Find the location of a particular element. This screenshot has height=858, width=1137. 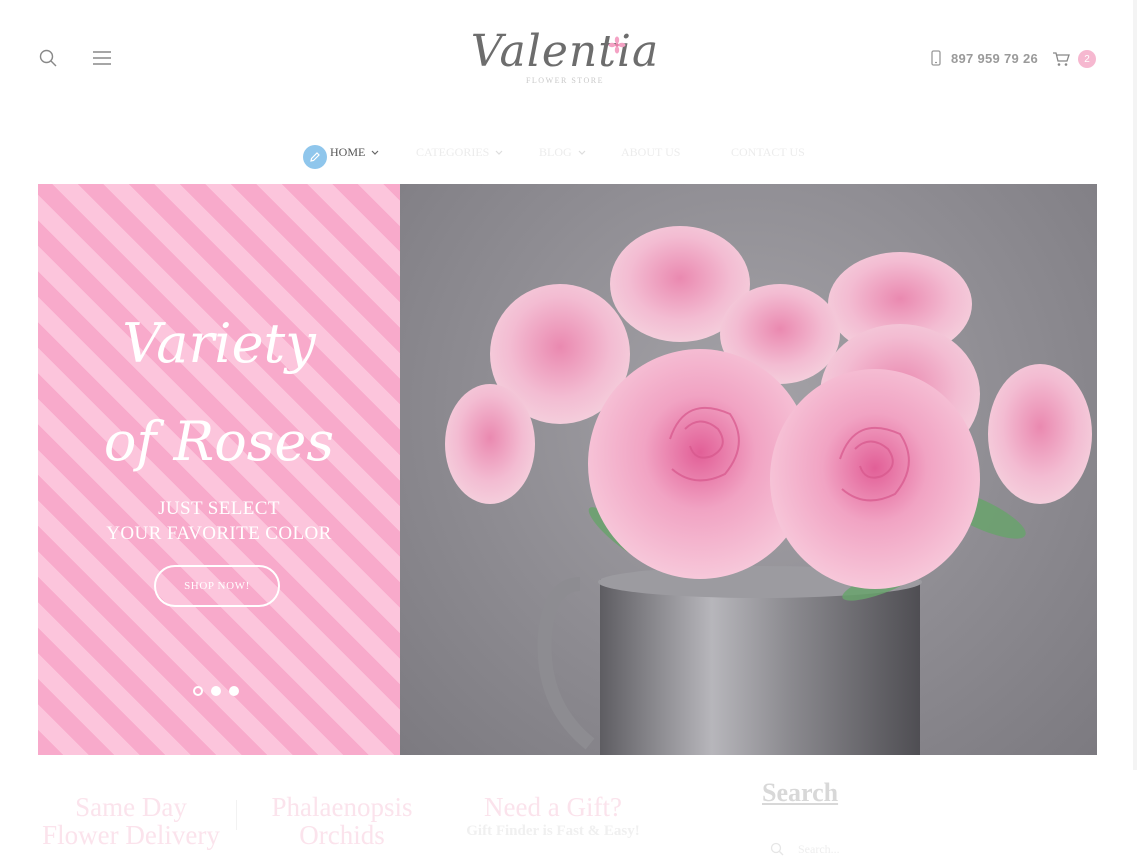

phone-contact: 897 959 79 26 is located at coordinates (984, 58).